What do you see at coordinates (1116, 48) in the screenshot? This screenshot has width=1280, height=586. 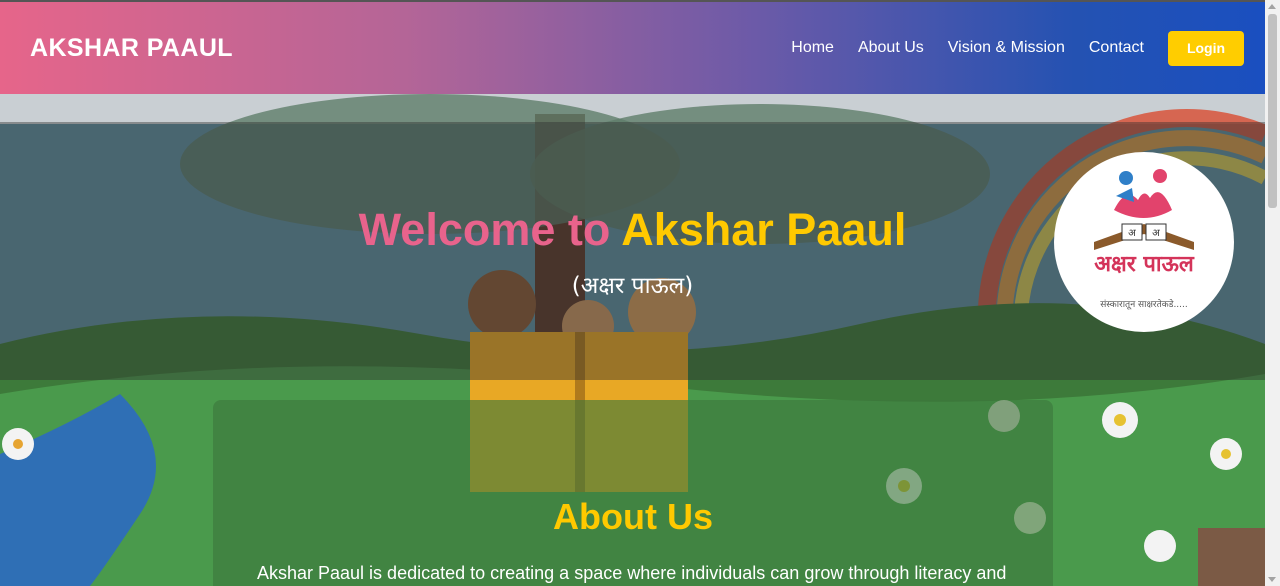 I see `nav-link-contact: Contact` at bounding box center [1116, 48].